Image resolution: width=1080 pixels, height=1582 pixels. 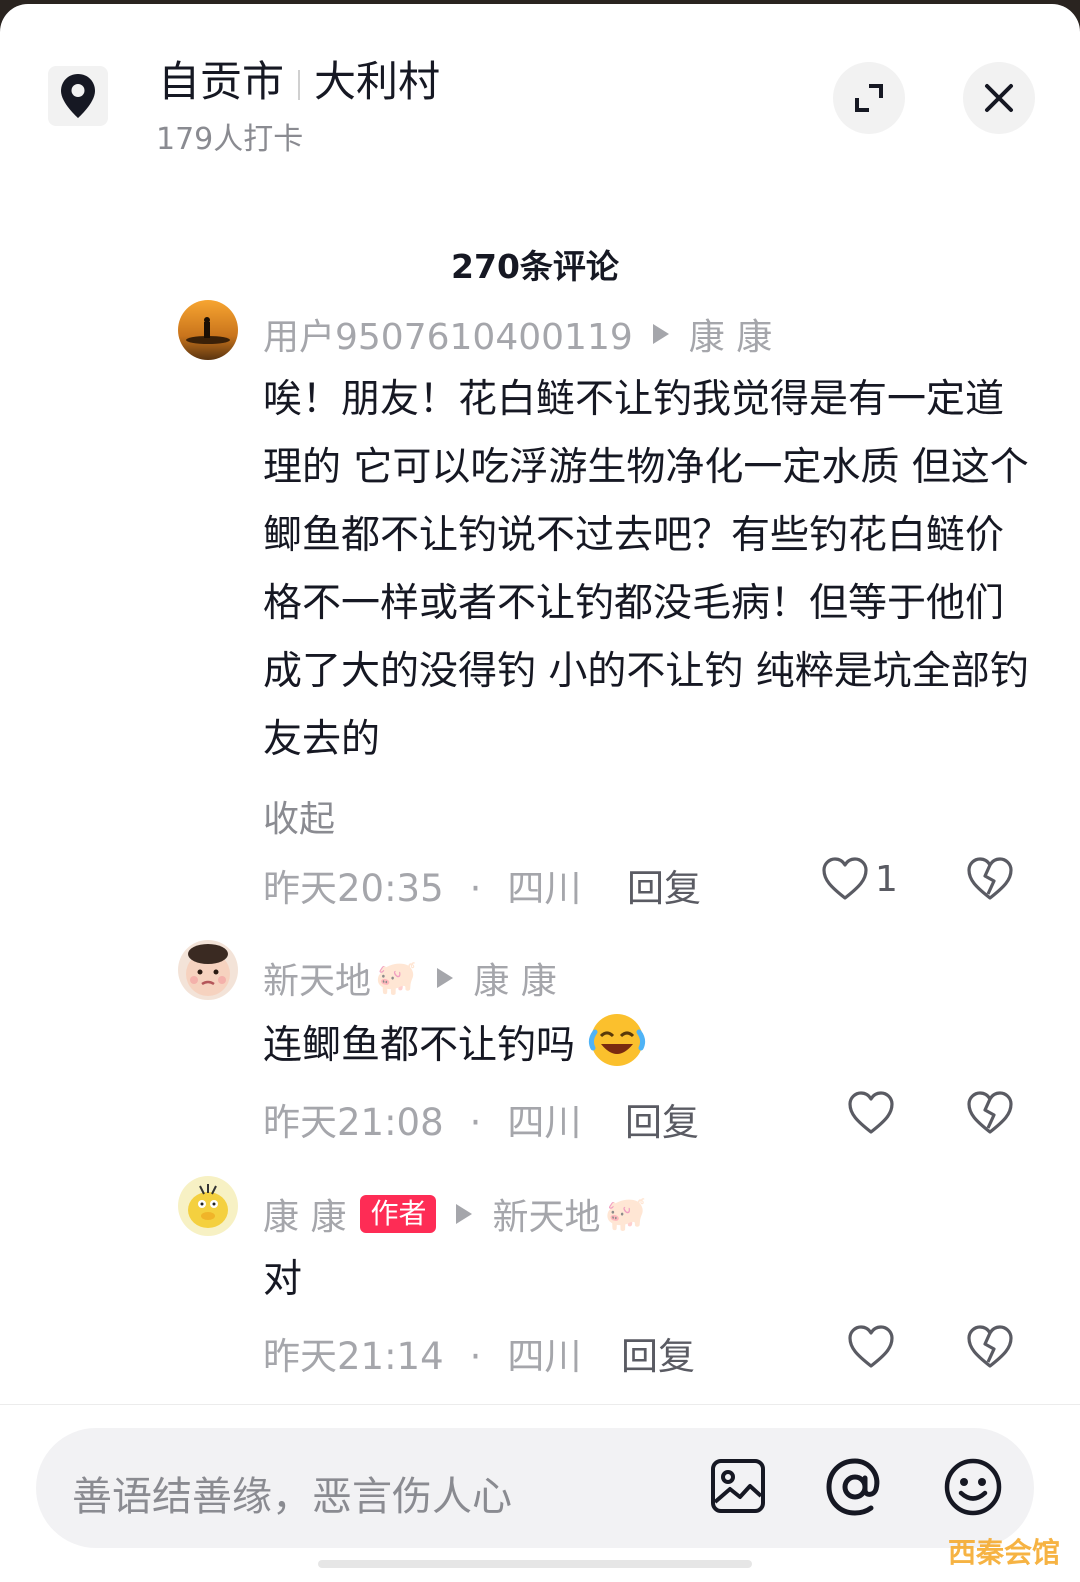 I want to click on close-button, so click(x=999, y=98).